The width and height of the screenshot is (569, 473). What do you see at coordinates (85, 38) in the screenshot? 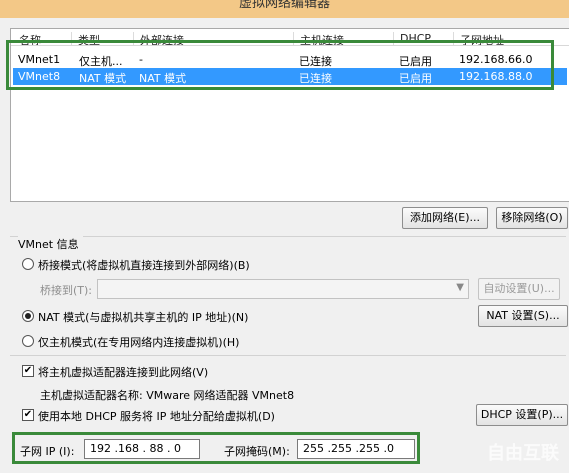
I see `column-header-type: 类型` at bounding box center [85, 38].